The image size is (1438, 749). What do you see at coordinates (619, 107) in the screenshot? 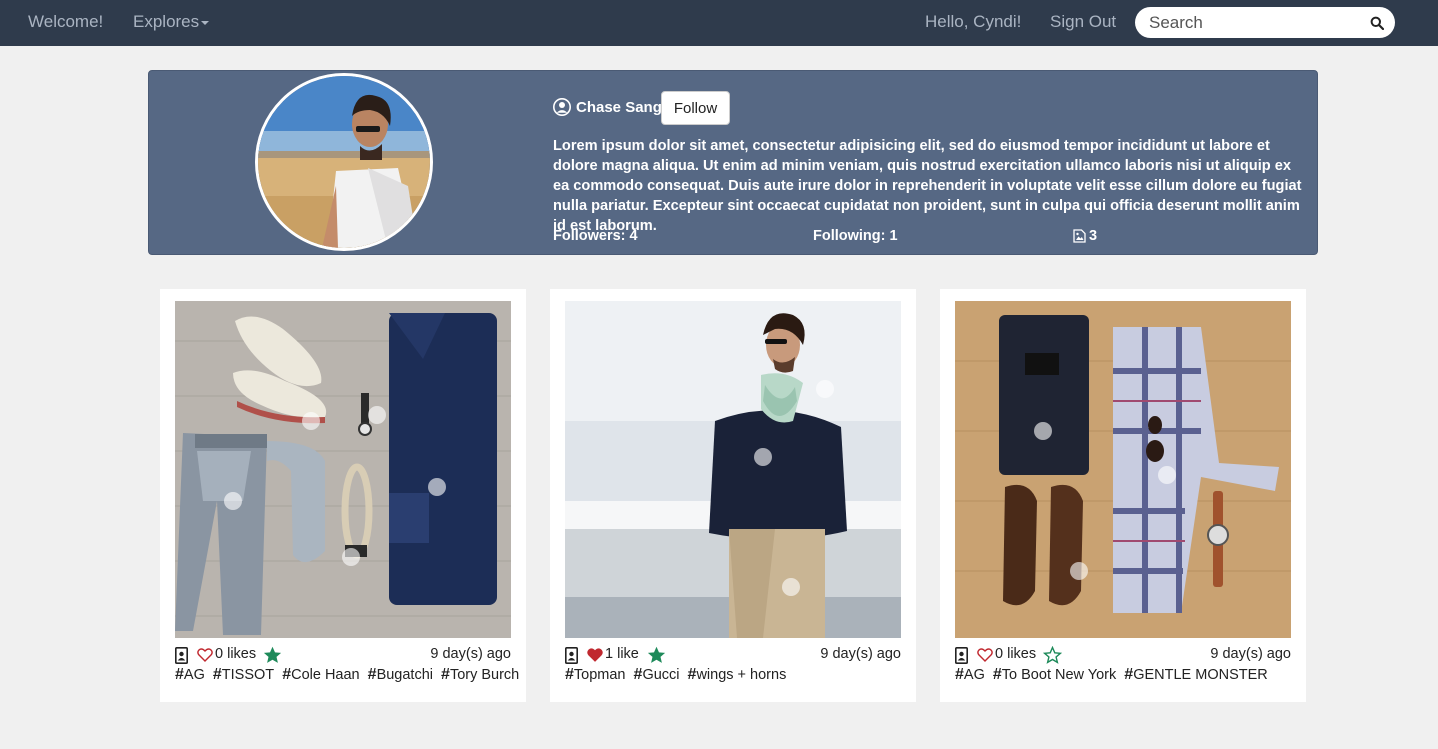
I see `profile-username: Chase Sang` at bounding box center [619, 107].